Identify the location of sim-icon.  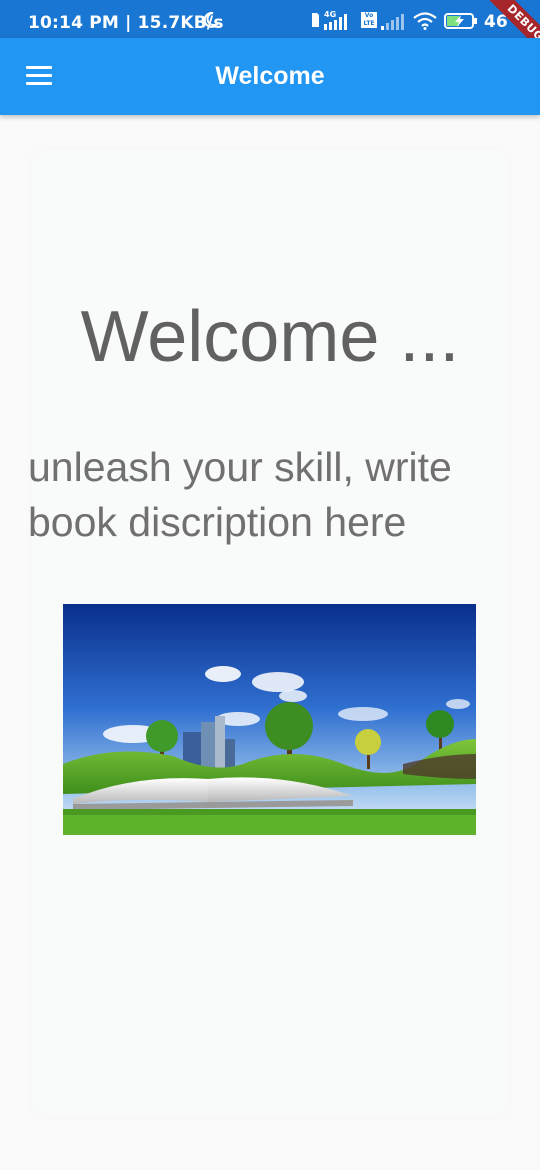
(315, 20).